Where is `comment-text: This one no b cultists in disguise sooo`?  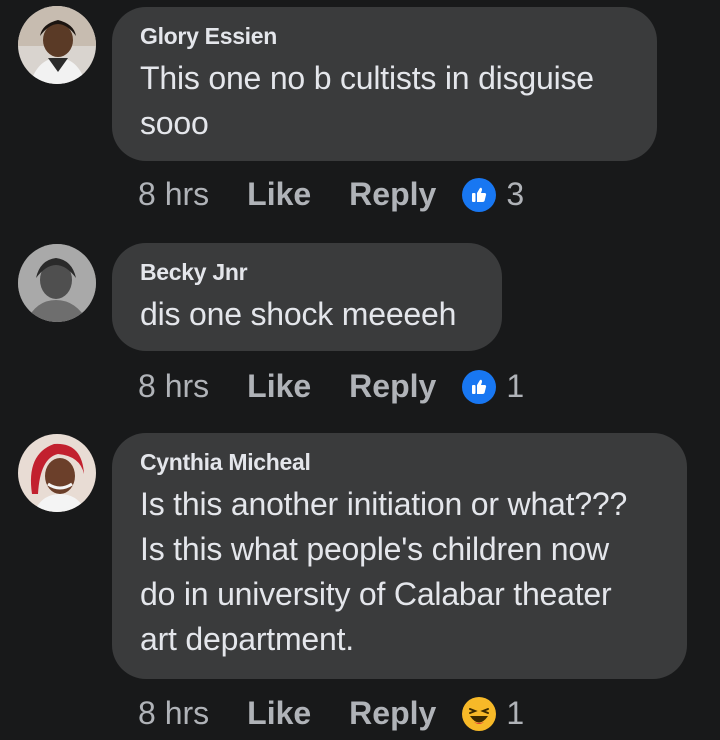
comment-text: This one no b cultists in disguise sooo is located at coordinates (367, 100).